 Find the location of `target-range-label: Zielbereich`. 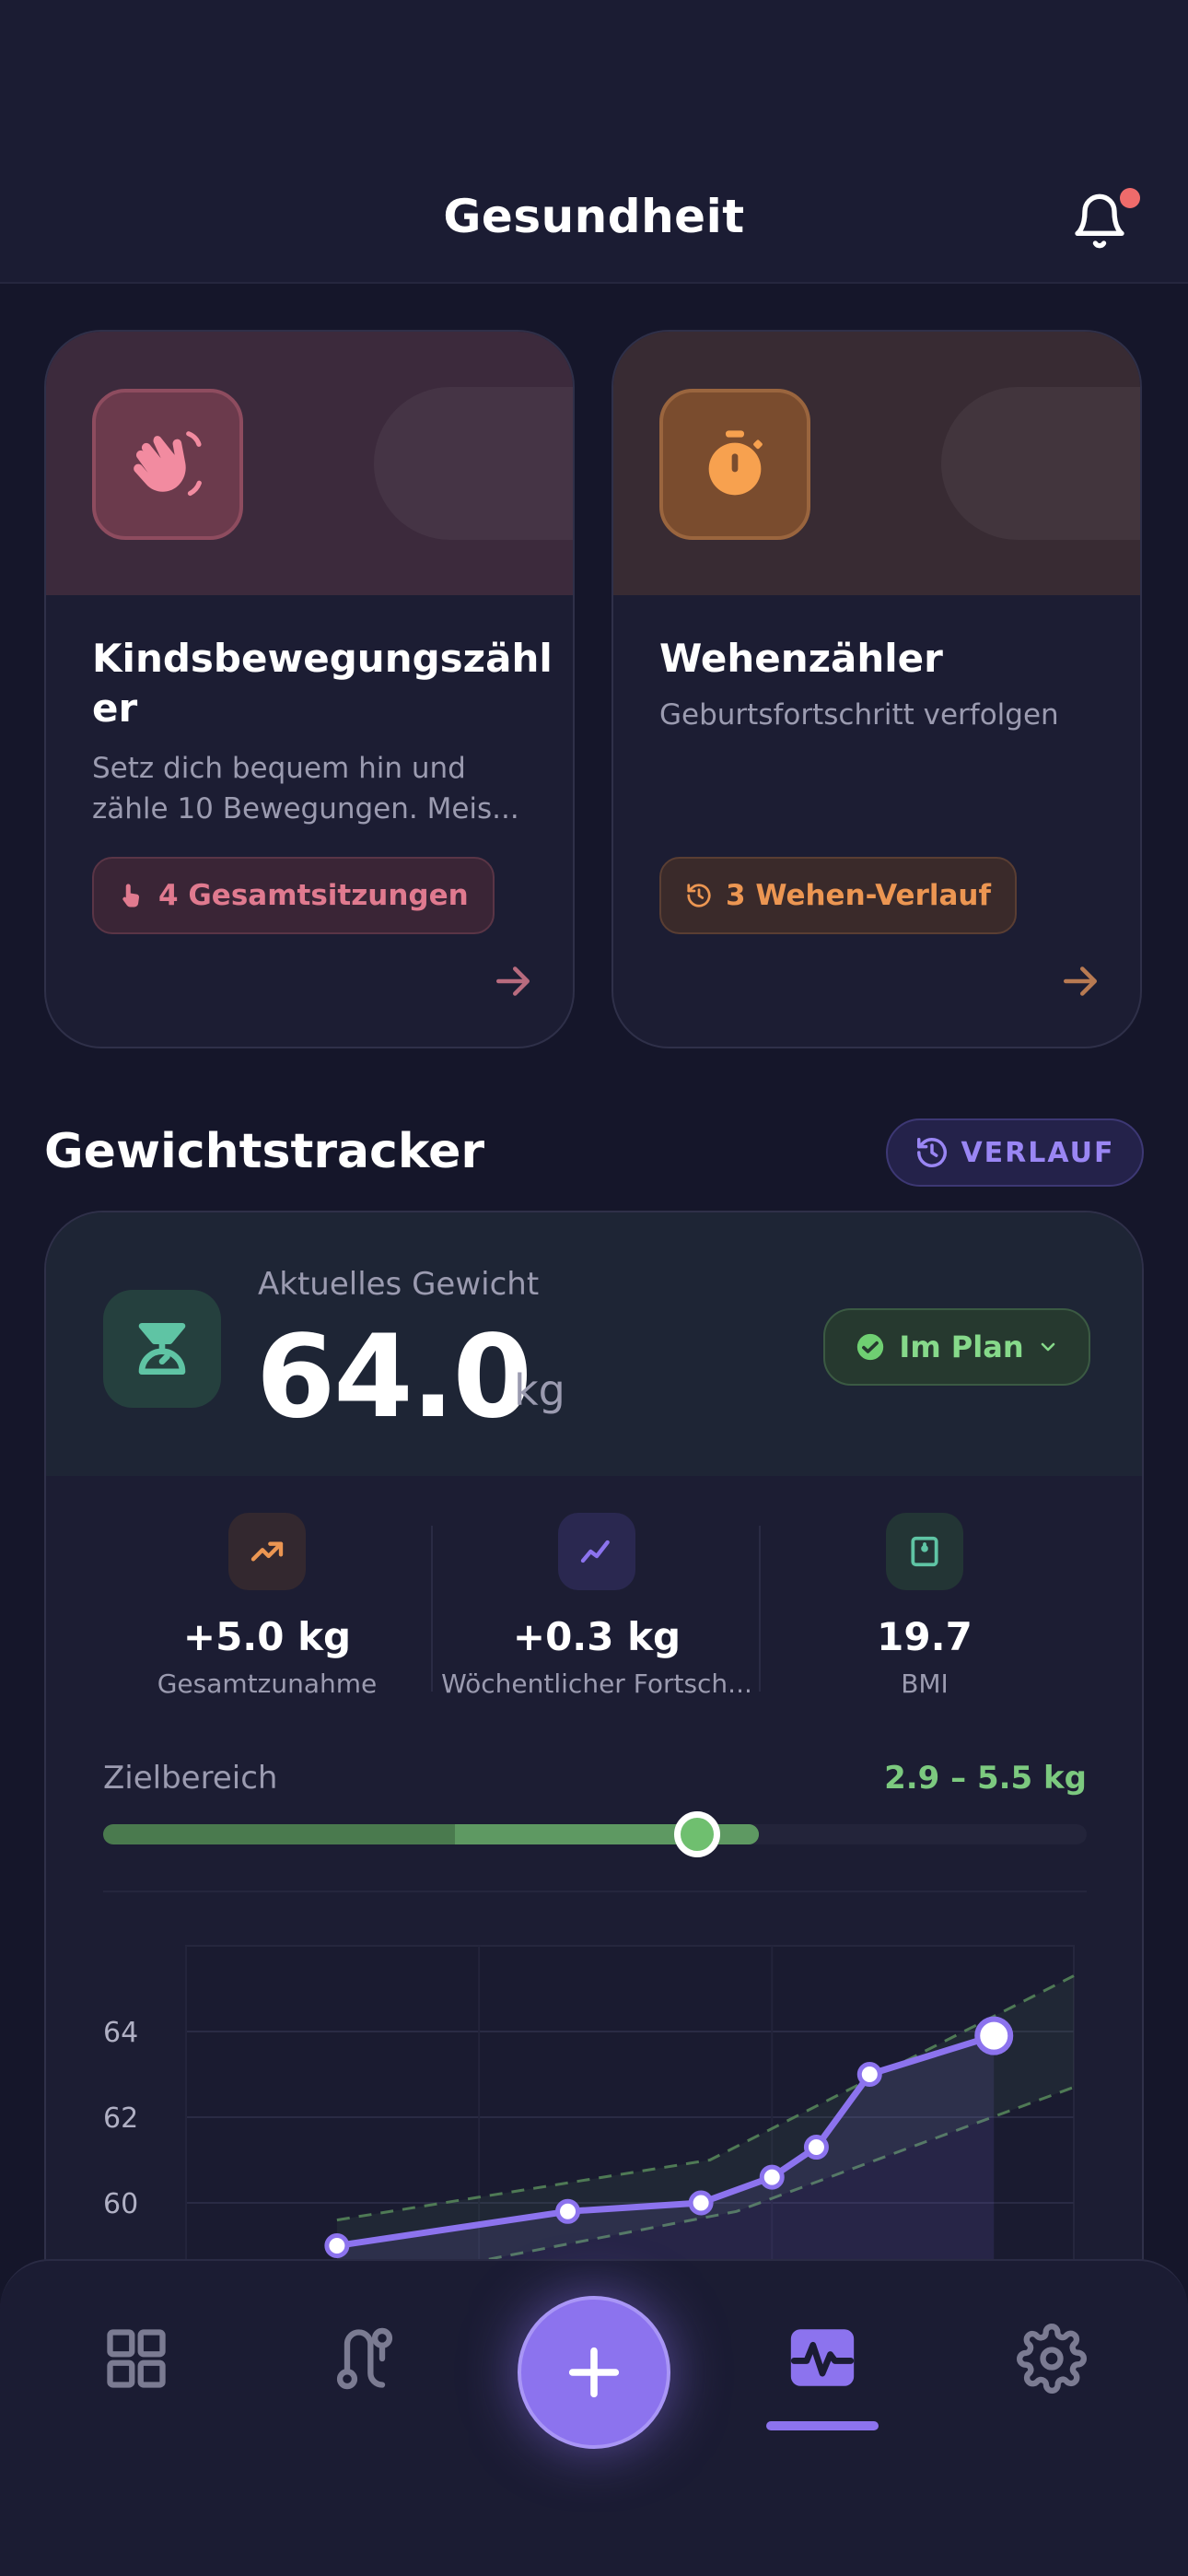

target-range-label: Zielbereich is located at coordinates (190, 1778).